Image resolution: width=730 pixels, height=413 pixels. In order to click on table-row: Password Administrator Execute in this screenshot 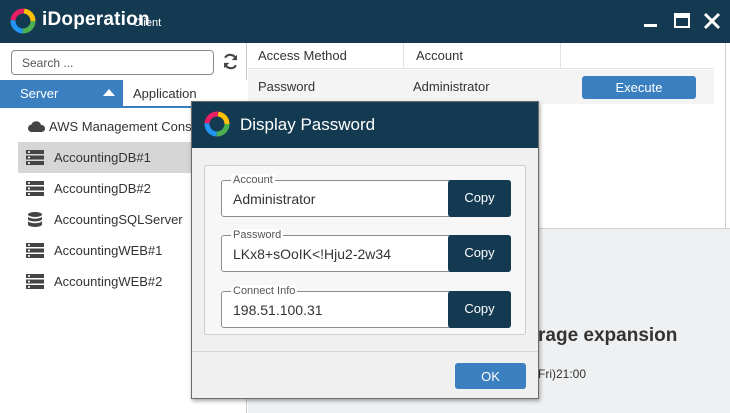, I will do `click(481, 87)`.